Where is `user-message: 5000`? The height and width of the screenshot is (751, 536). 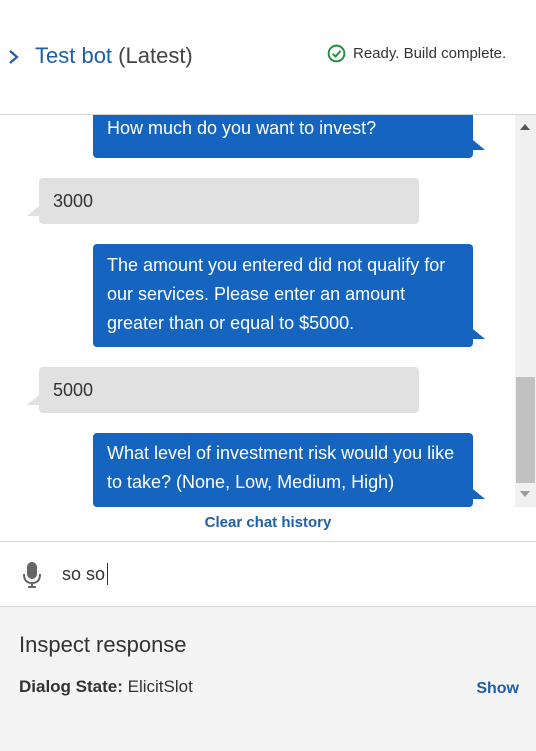 user-message: 5000 is located at coordinates (223, 390).